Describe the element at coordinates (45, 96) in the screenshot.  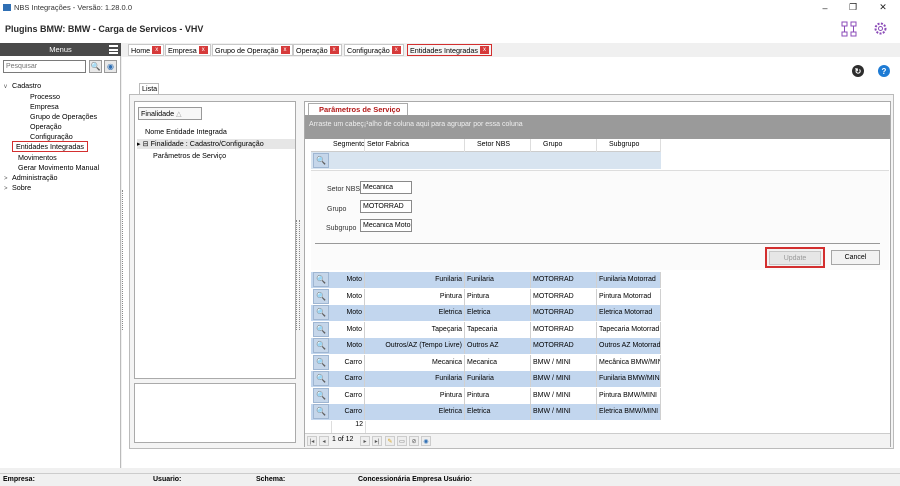
I see `tree-item-processo: Processo` at that location.